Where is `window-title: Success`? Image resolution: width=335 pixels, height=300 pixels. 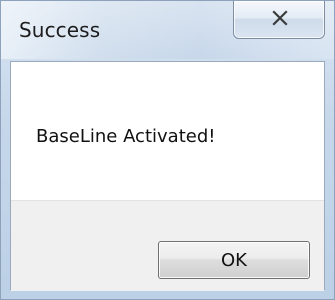 window-title: Success is located at coordinates (60, 30).